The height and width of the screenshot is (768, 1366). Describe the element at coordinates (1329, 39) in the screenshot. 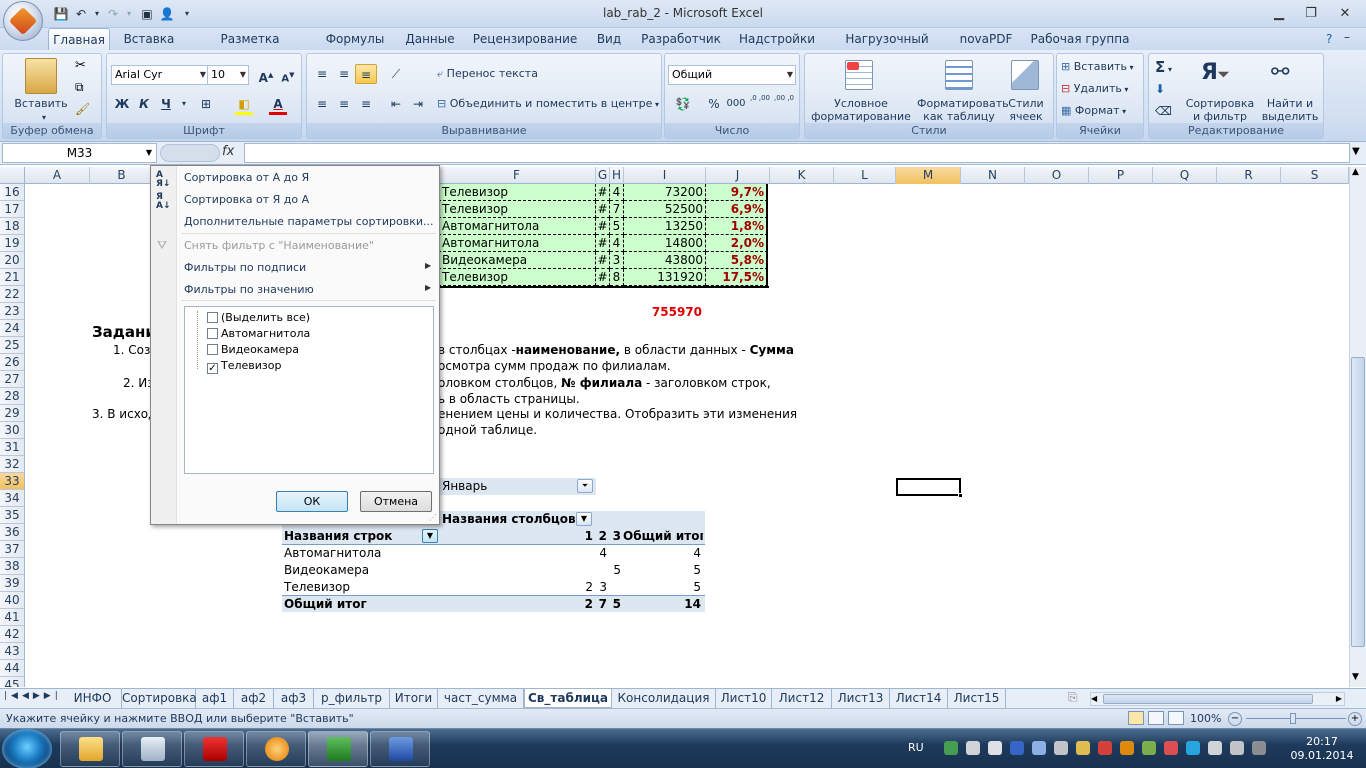

I see `help-icon: ?` at that location.